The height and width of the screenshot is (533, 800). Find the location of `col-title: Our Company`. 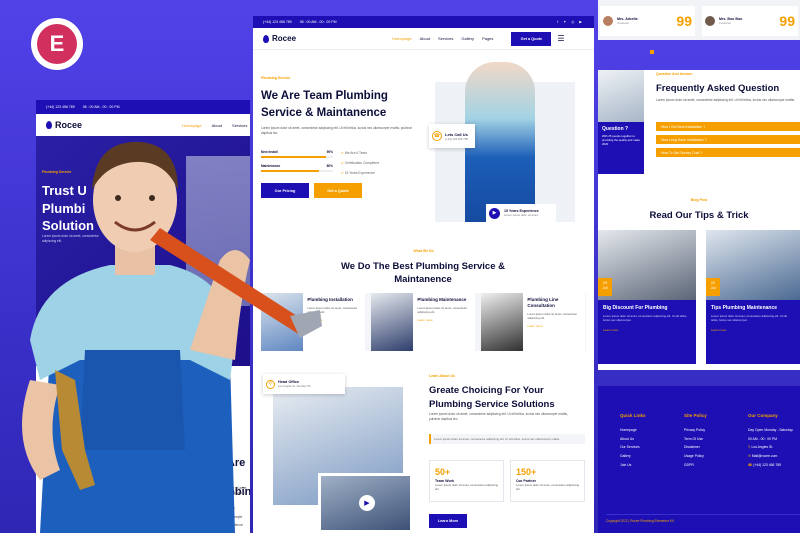

col-title: Our Company is located at coordinates (763, 415).